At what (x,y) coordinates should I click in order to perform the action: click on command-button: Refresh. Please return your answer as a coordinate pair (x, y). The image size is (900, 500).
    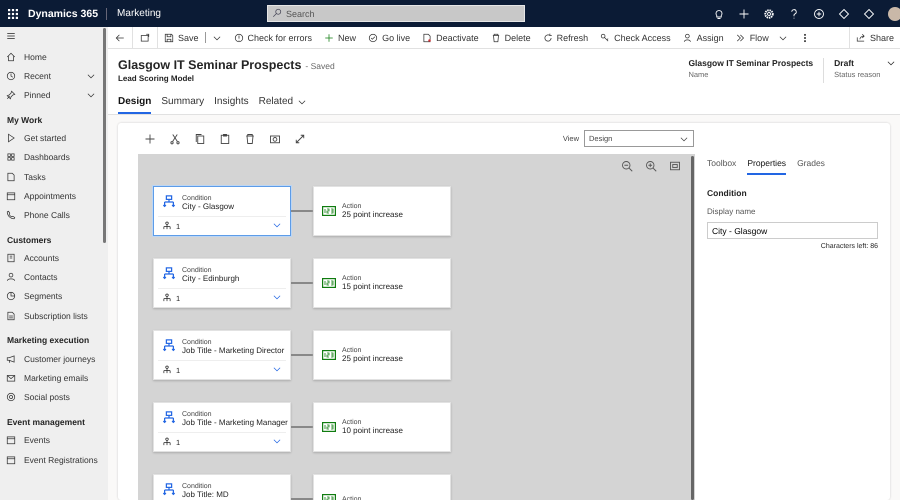
    Looking at the image, I should click on (565, 37).